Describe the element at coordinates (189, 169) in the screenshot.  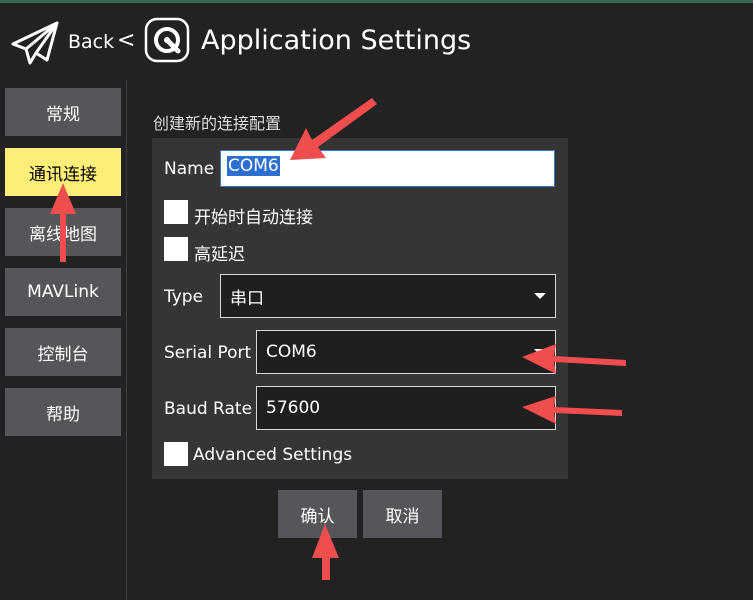
I see `name-label: Name` at that location.